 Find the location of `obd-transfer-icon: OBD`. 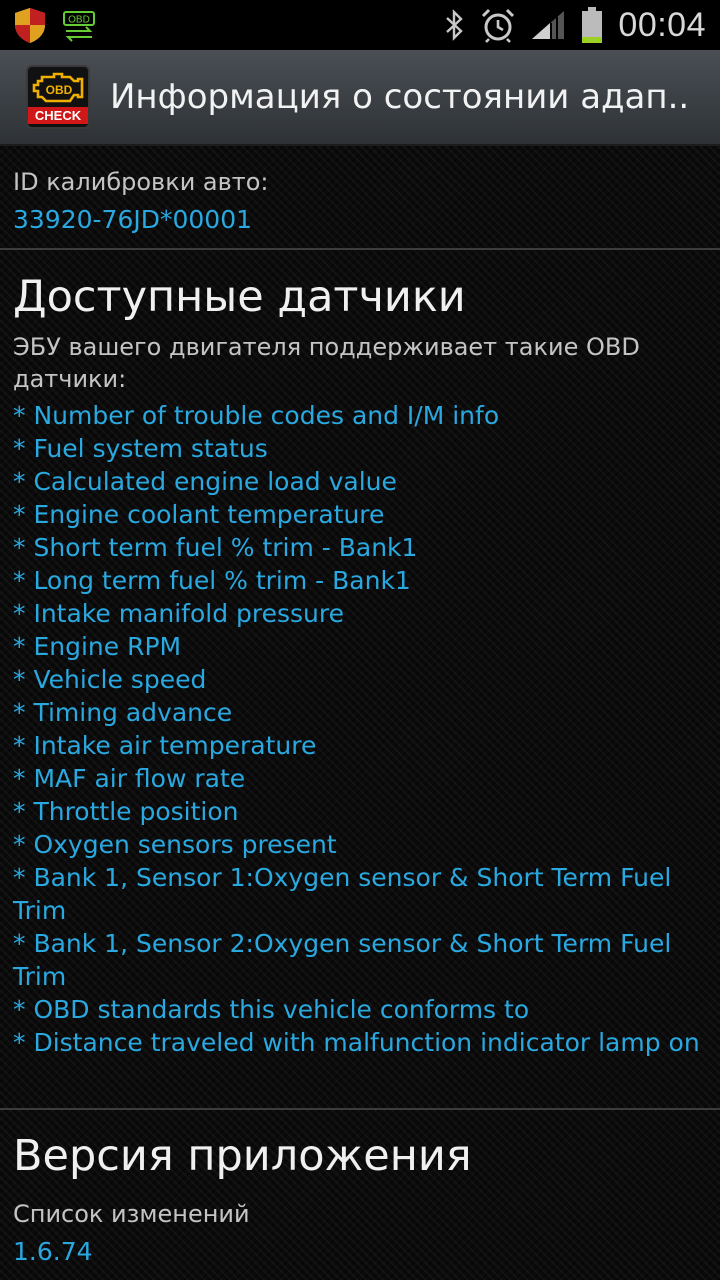

obd-transfer-icon: OBD is located at coordinates (79, 25).